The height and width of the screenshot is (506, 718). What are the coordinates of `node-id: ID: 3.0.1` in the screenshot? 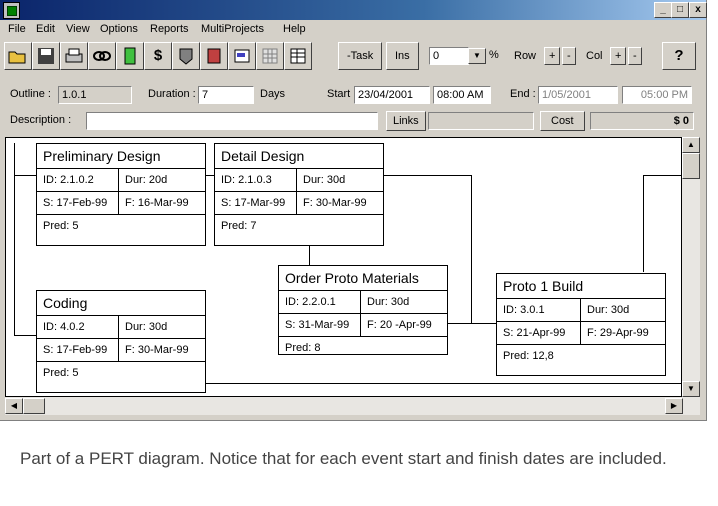 It's located at (539, 310).